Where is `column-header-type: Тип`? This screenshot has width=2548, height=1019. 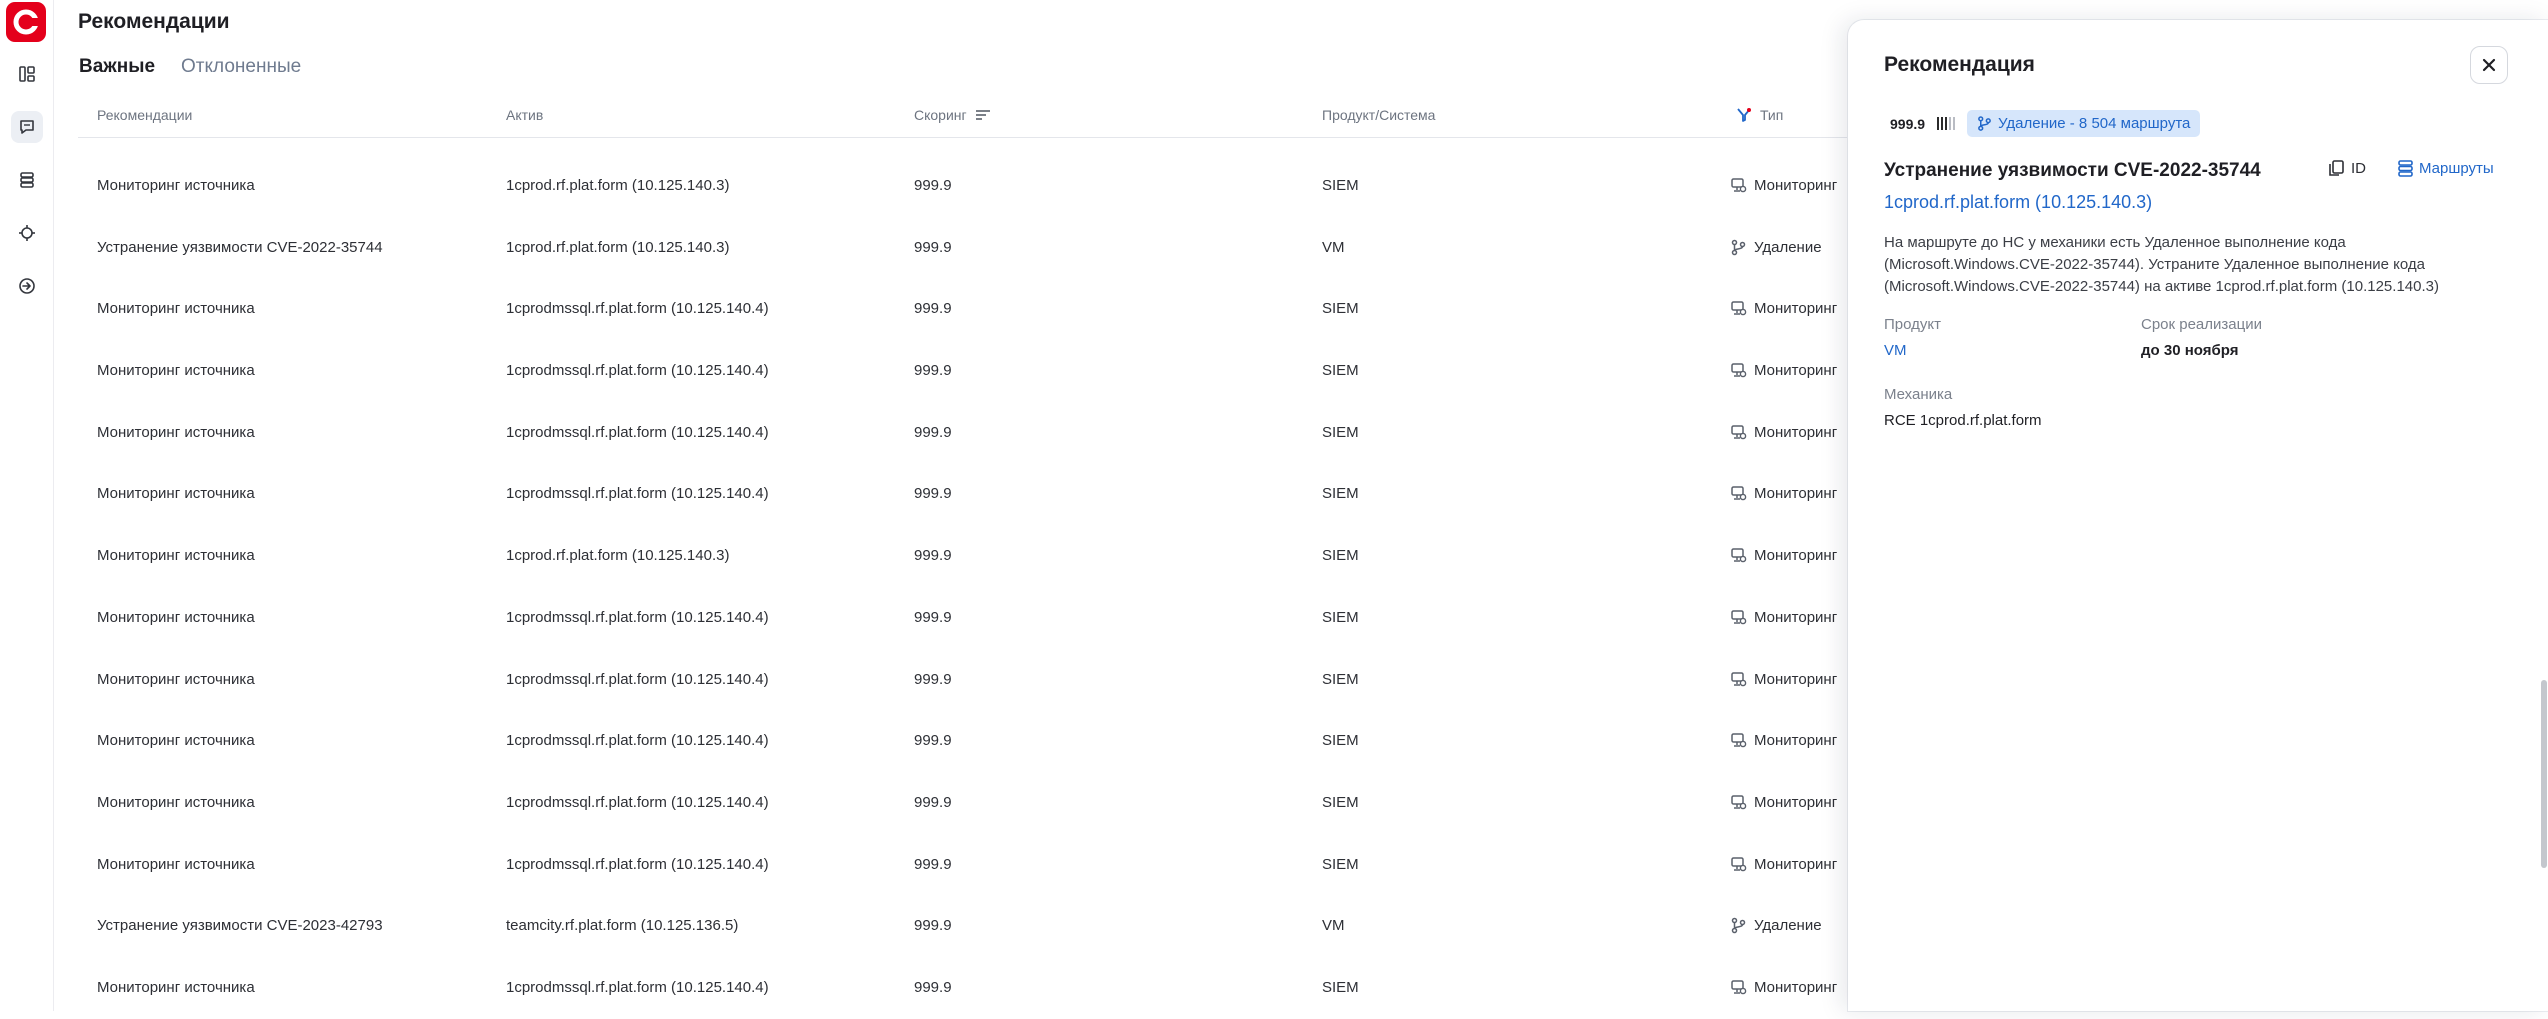 column-header-type: Тип is located at coordinates (1759, 115).